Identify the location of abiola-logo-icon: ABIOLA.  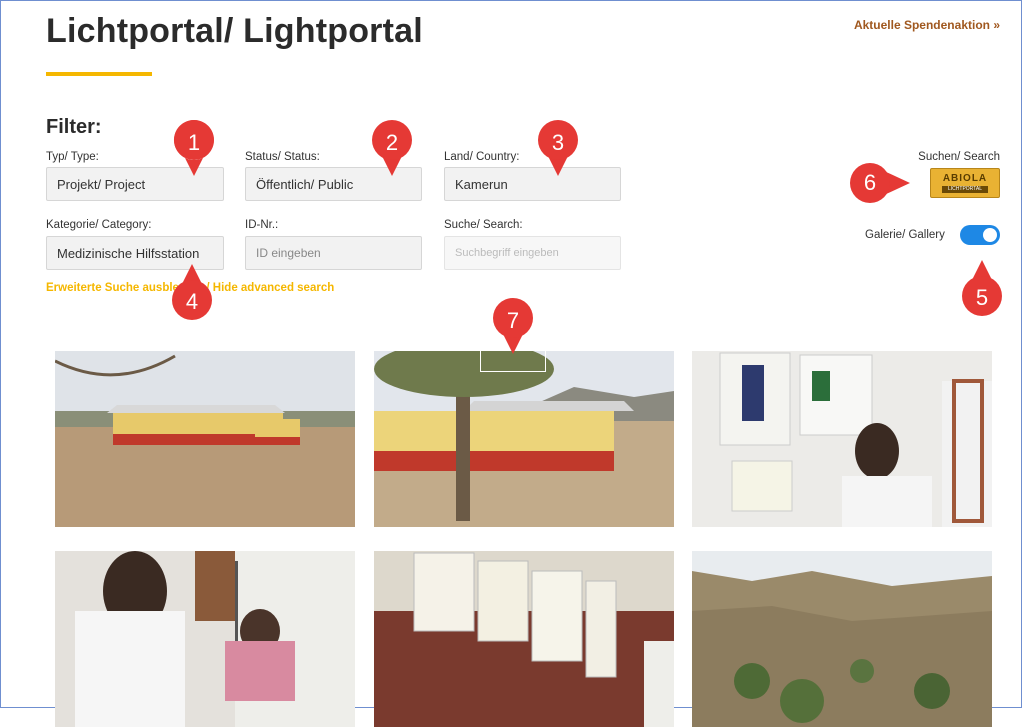
(965, 178).